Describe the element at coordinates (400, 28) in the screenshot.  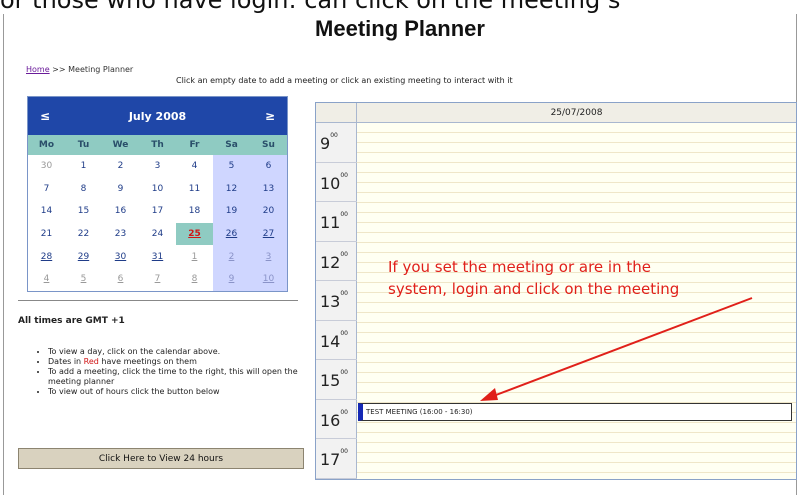
I see `page-title: Meeting Planner` at that location.